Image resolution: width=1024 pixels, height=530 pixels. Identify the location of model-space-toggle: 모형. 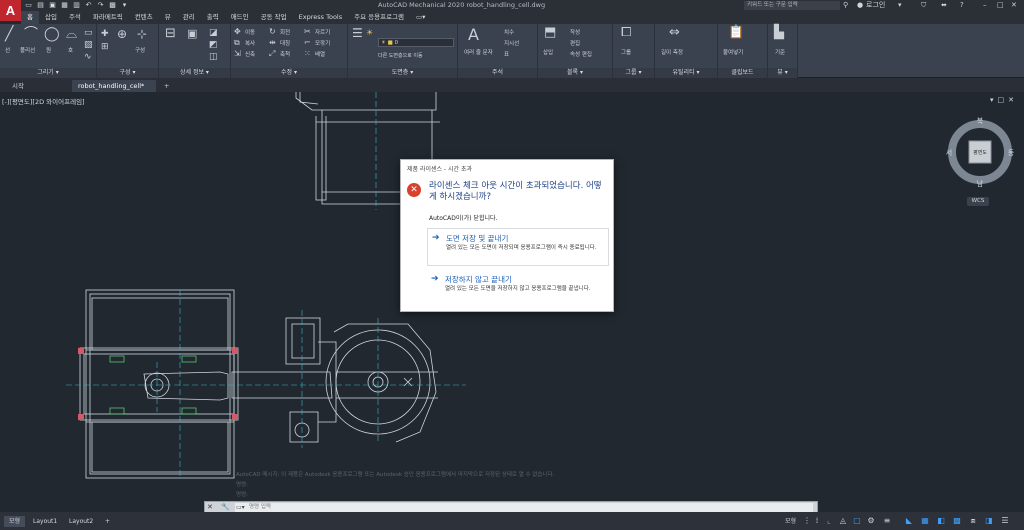
(790, 521).